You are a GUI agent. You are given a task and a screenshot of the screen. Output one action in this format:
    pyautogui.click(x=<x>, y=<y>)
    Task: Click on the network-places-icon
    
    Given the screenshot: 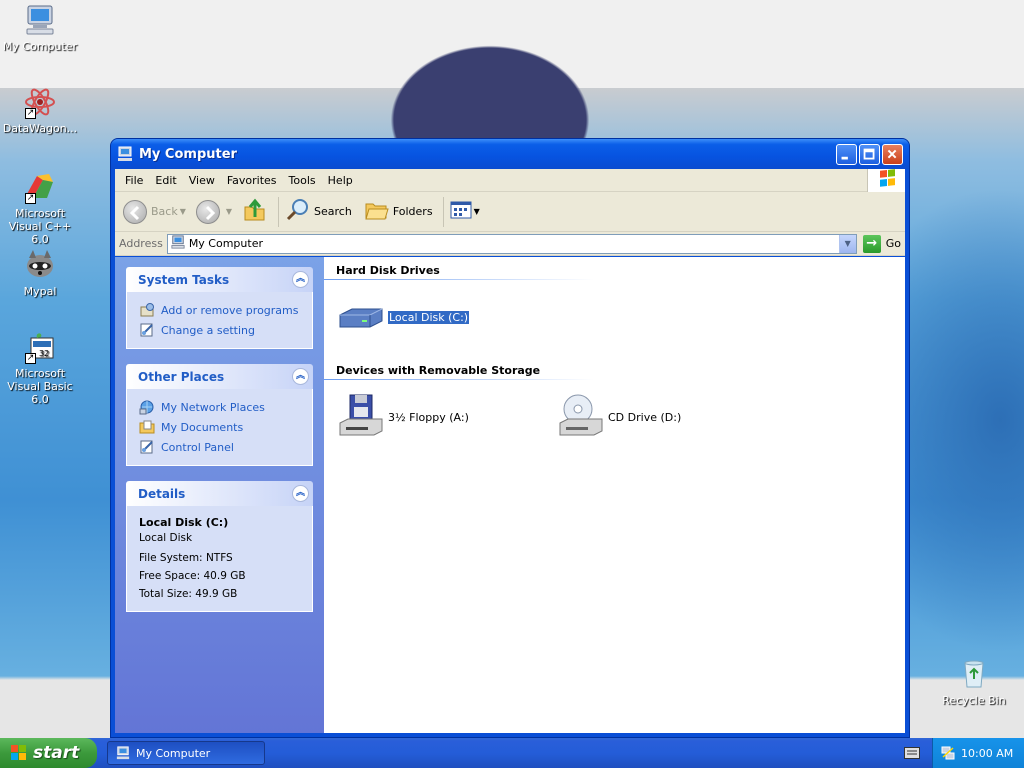 What is the action you would take?
    pyautogui.click(x=147, y=407)
    